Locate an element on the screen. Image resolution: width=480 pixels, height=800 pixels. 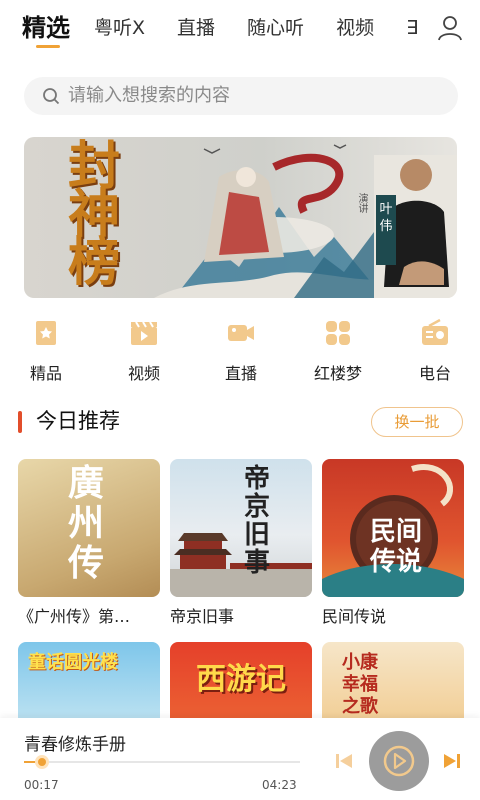
player-total-time: 04:23 is located at coordinates (279, 785).